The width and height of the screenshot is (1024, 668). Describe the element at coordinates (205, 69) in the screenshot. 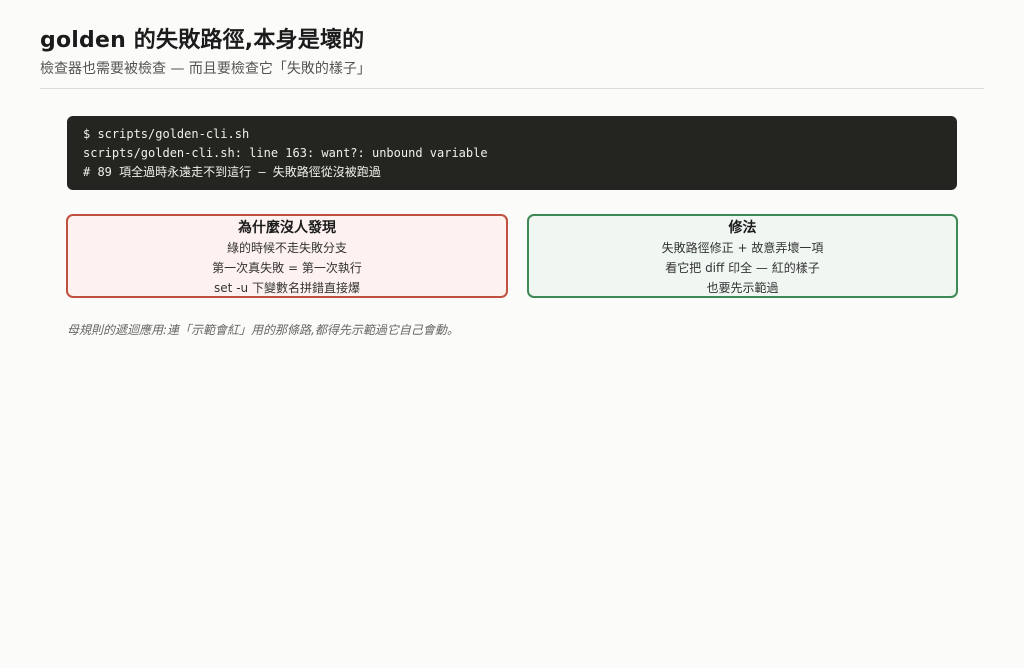

I see `page-subtitle: 檢查器也需要被檢查 — 而且要檢查它「失敗的樣子」` at that location.